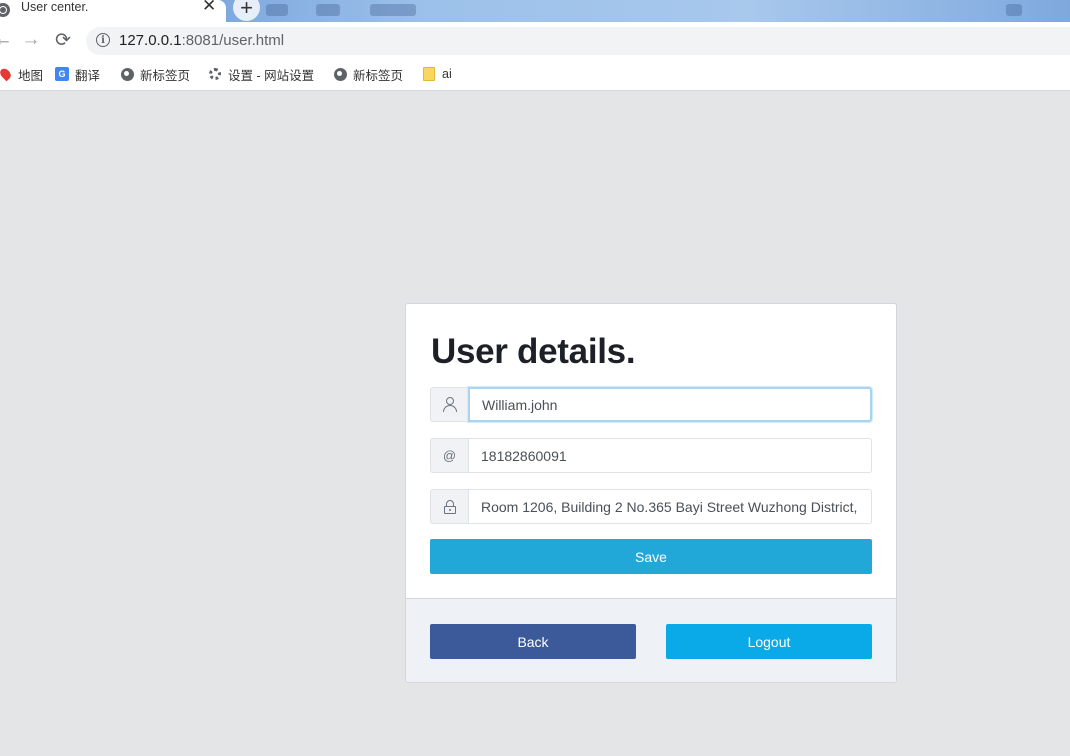 The height and width of the screenshot is (756, 1070). I want to click on bookmark-new-tab-2: 新标签页, so click(368, 74).